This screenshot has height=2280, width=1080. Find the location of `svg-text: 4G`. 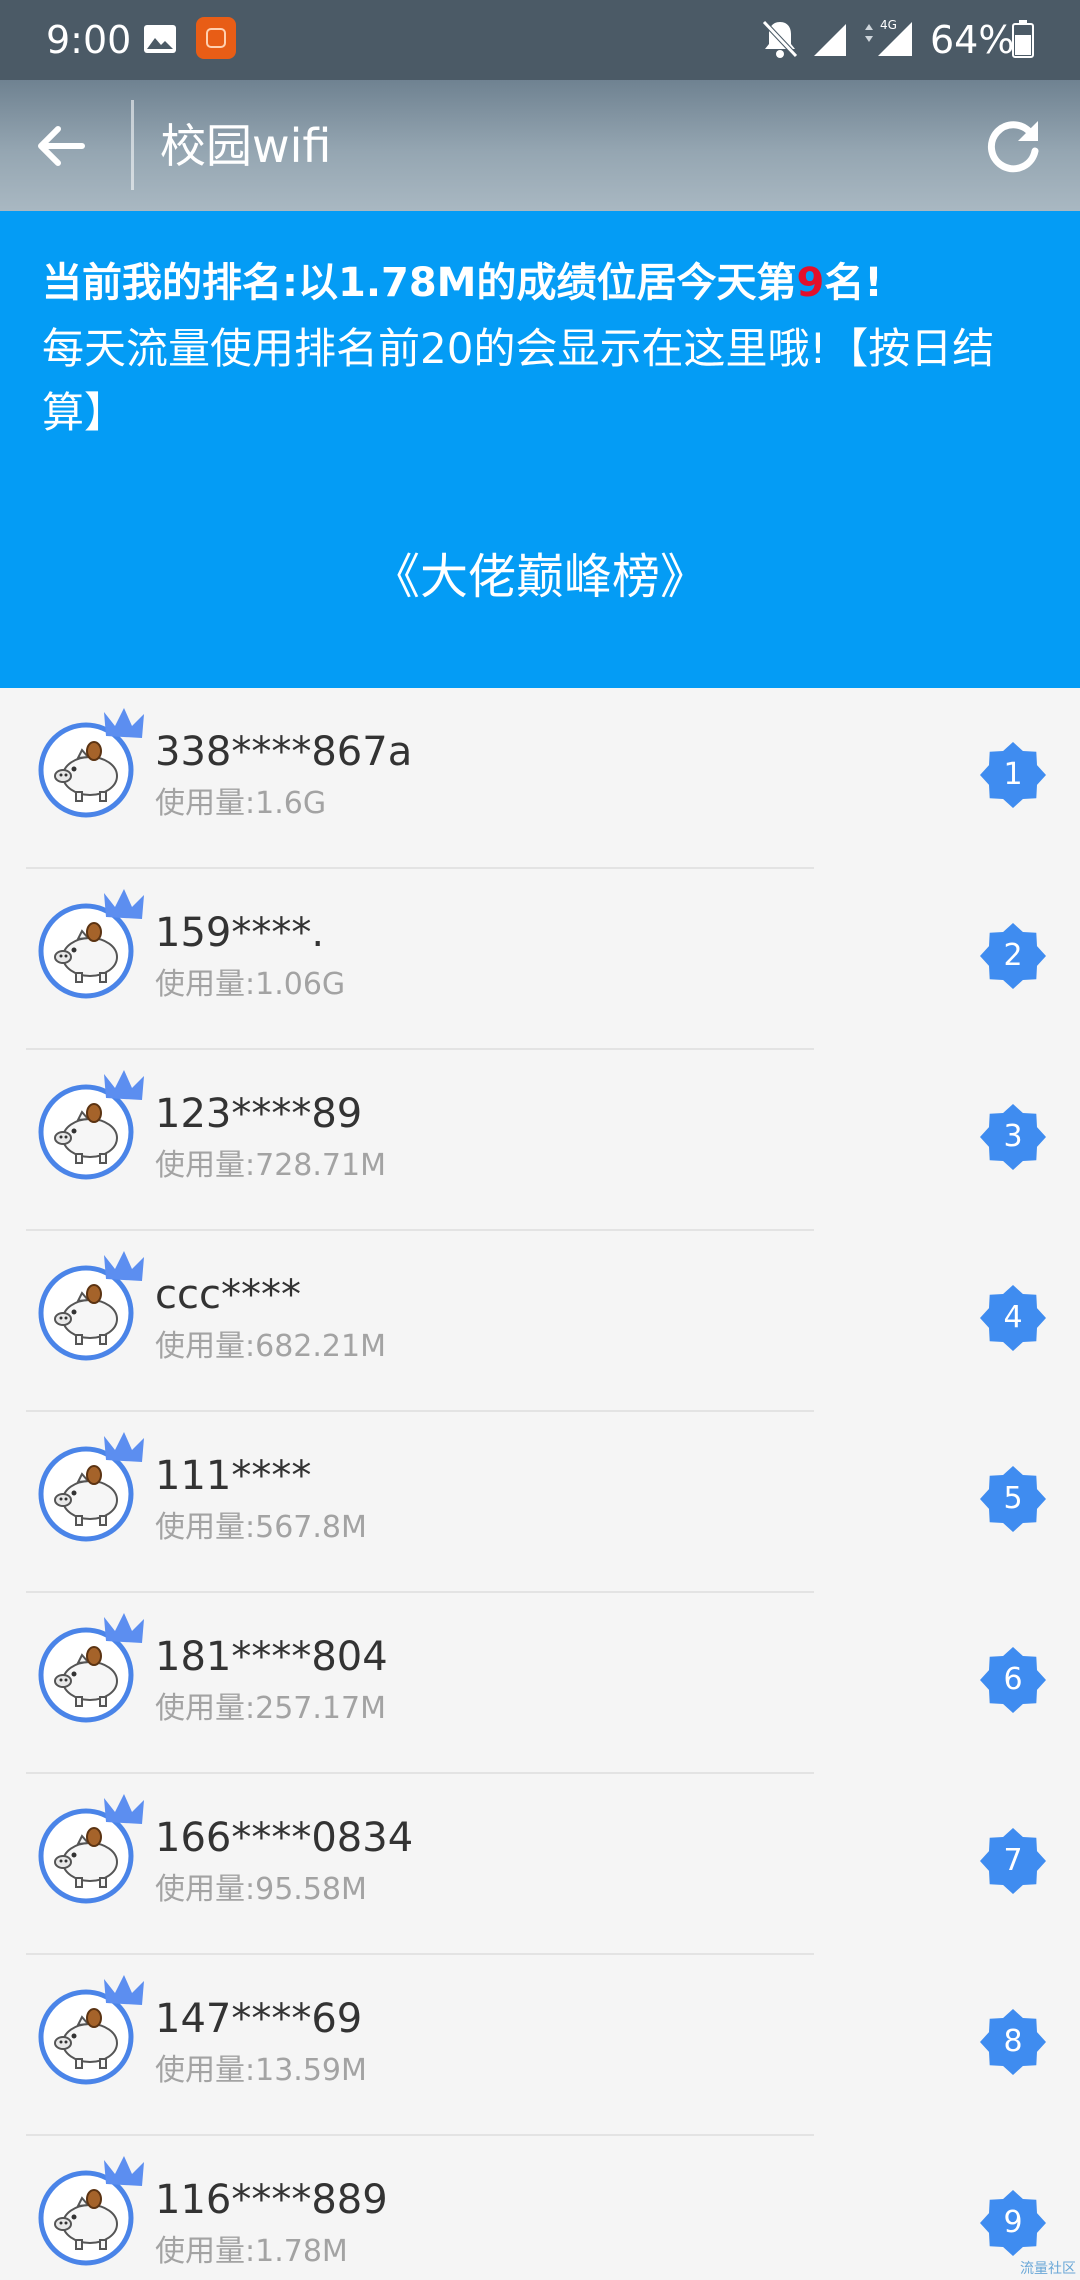

svg-text: 4G is located at coordinates (888, 25).